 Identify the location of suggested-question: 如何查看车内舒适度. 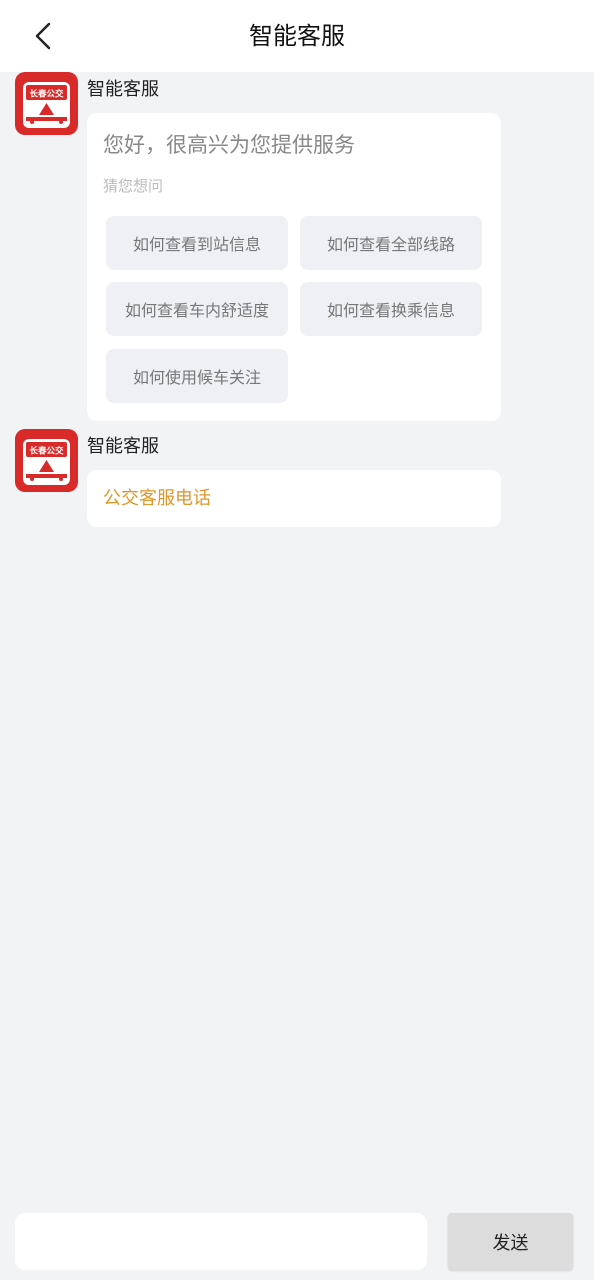
(197, 309).